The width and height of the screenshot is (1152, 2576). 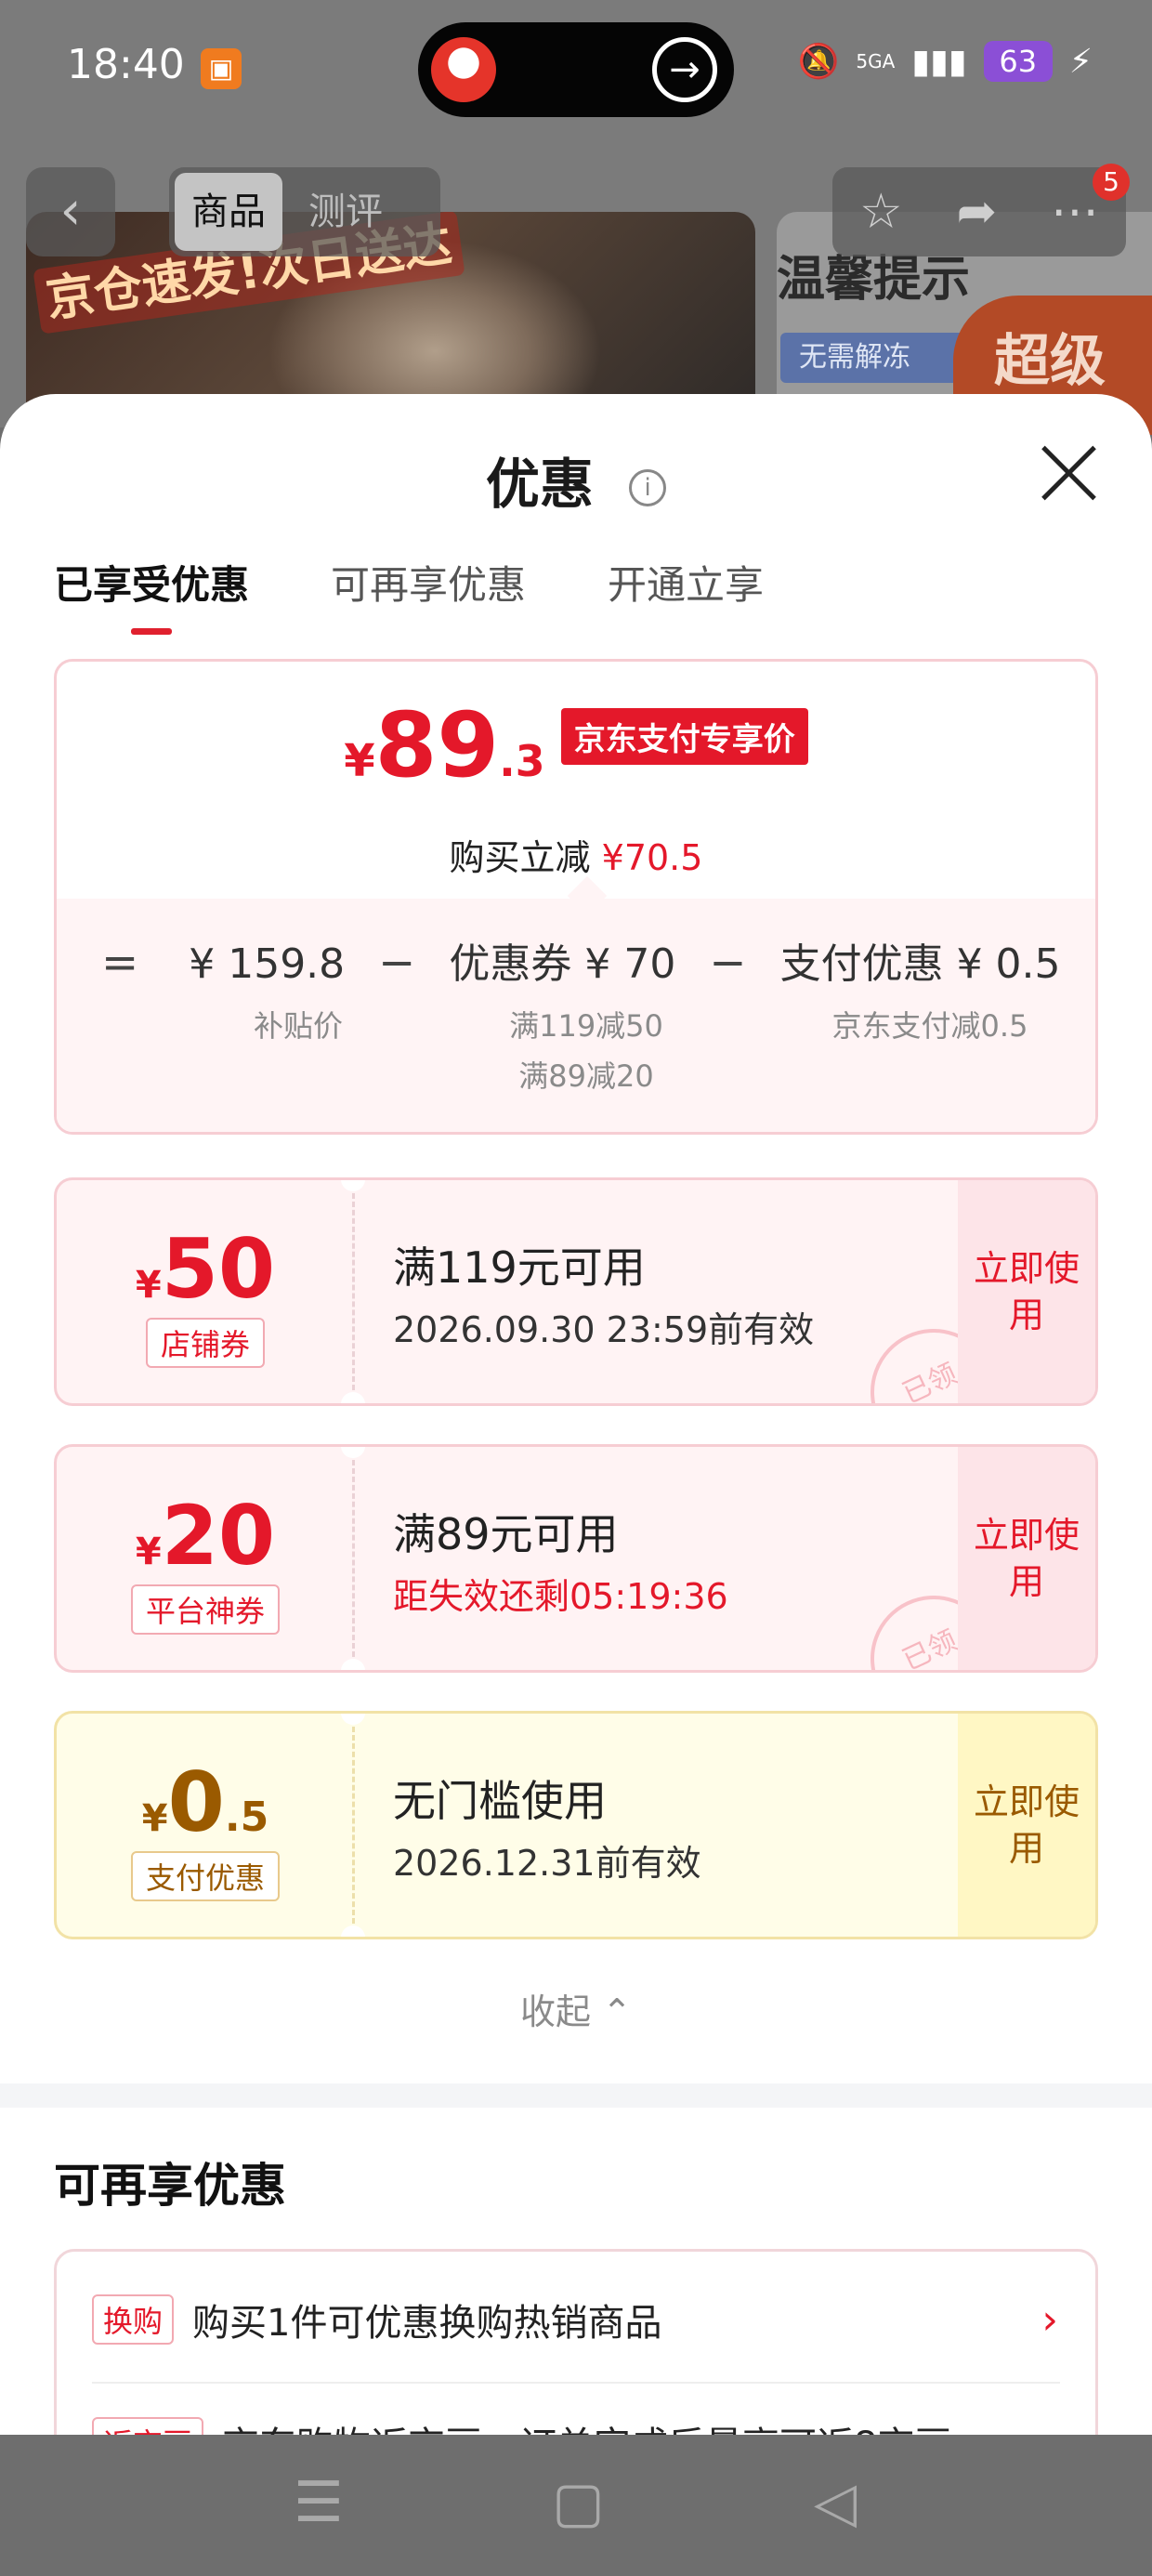 I want to click on app-notification-icon: ▣, so click(x=221, y=68).